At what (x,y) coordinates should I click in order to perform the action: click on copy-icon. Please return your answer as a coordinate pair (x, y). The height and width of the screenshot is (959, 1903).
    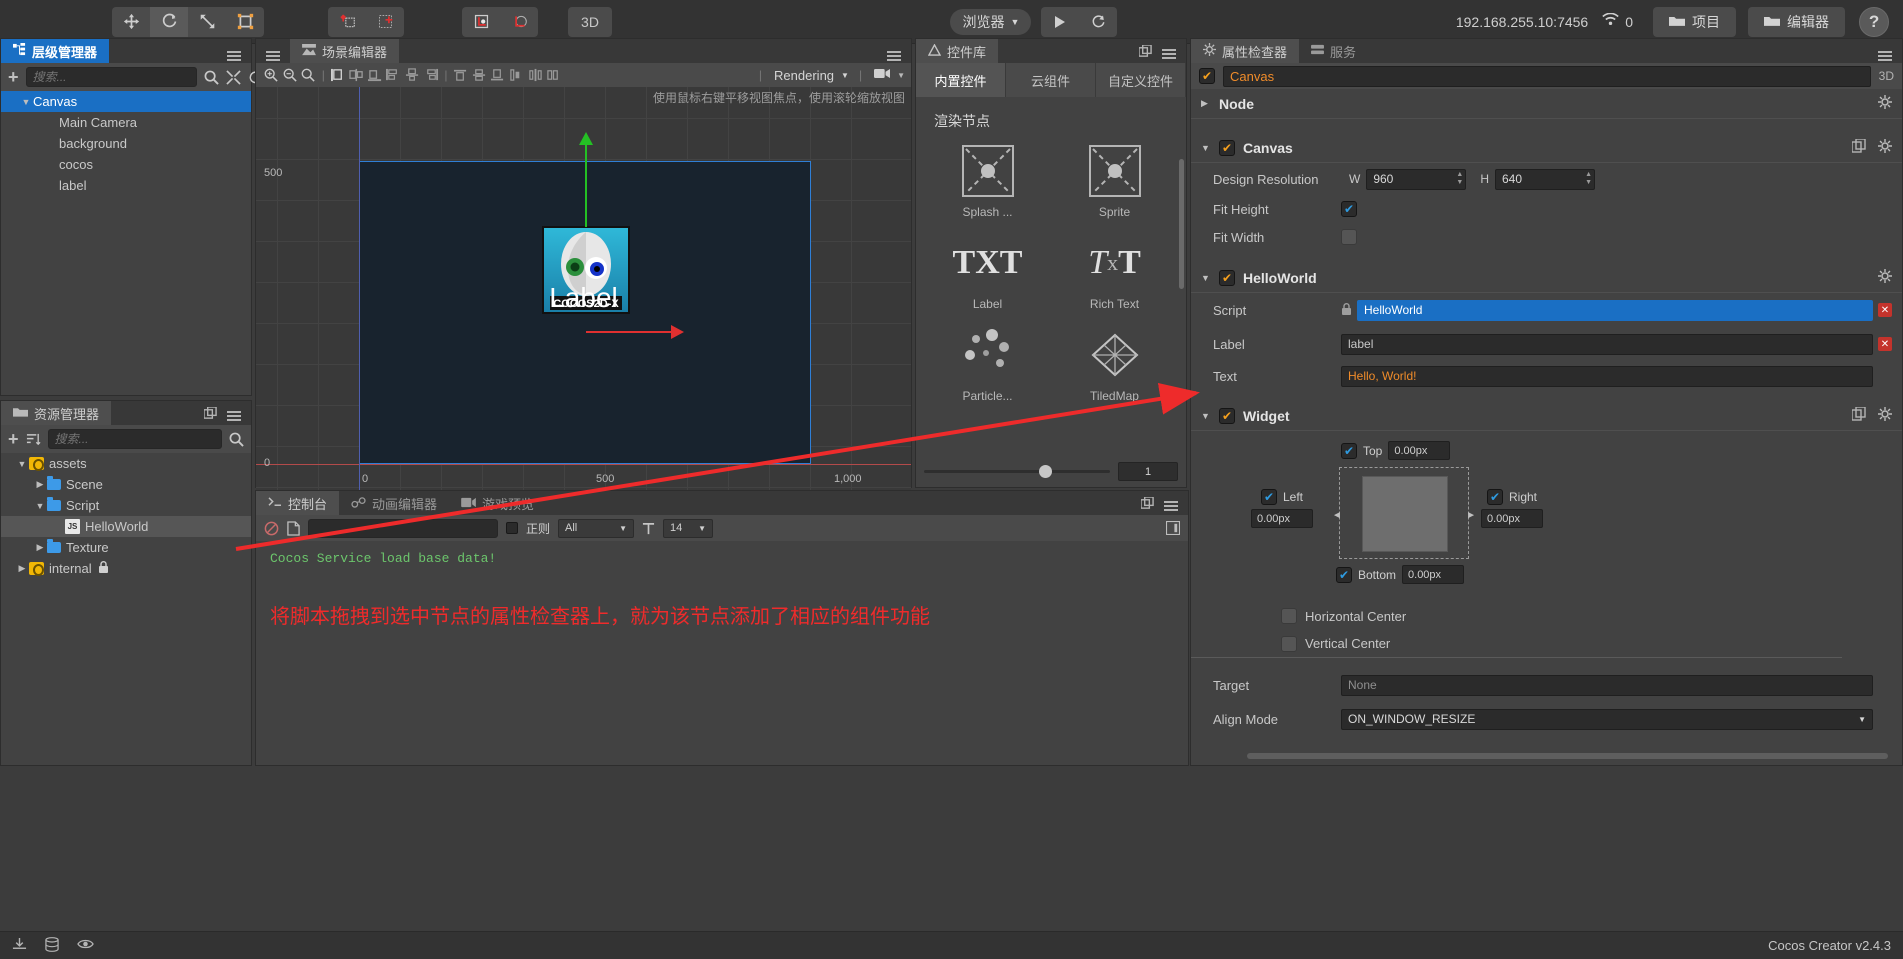
    Looking at the image, I should click on (1858, 147).